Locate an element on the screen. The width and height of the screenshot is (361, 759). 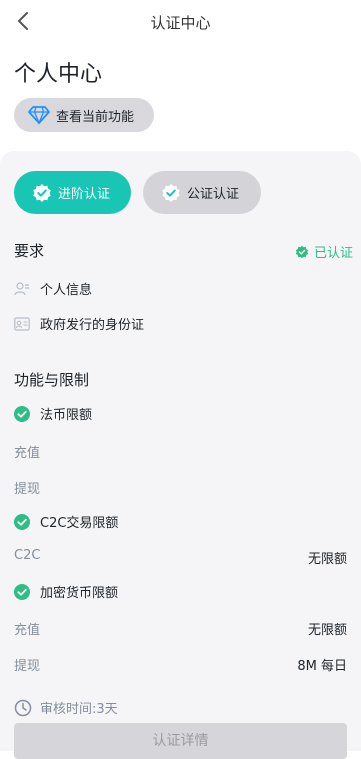
row-label: C2C is located at coordinates (27, 555).